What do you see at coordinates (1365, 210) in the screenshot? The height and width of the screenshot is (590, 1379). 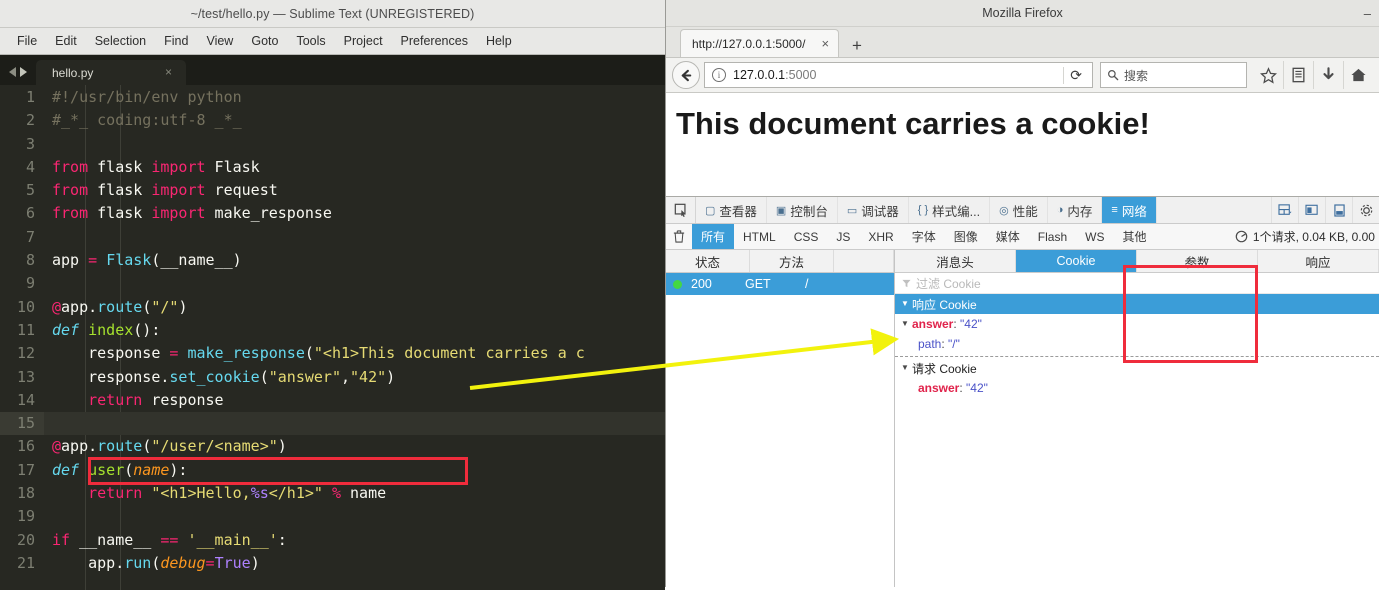 I see `settings-icon` at bounding box center [1365, 210].